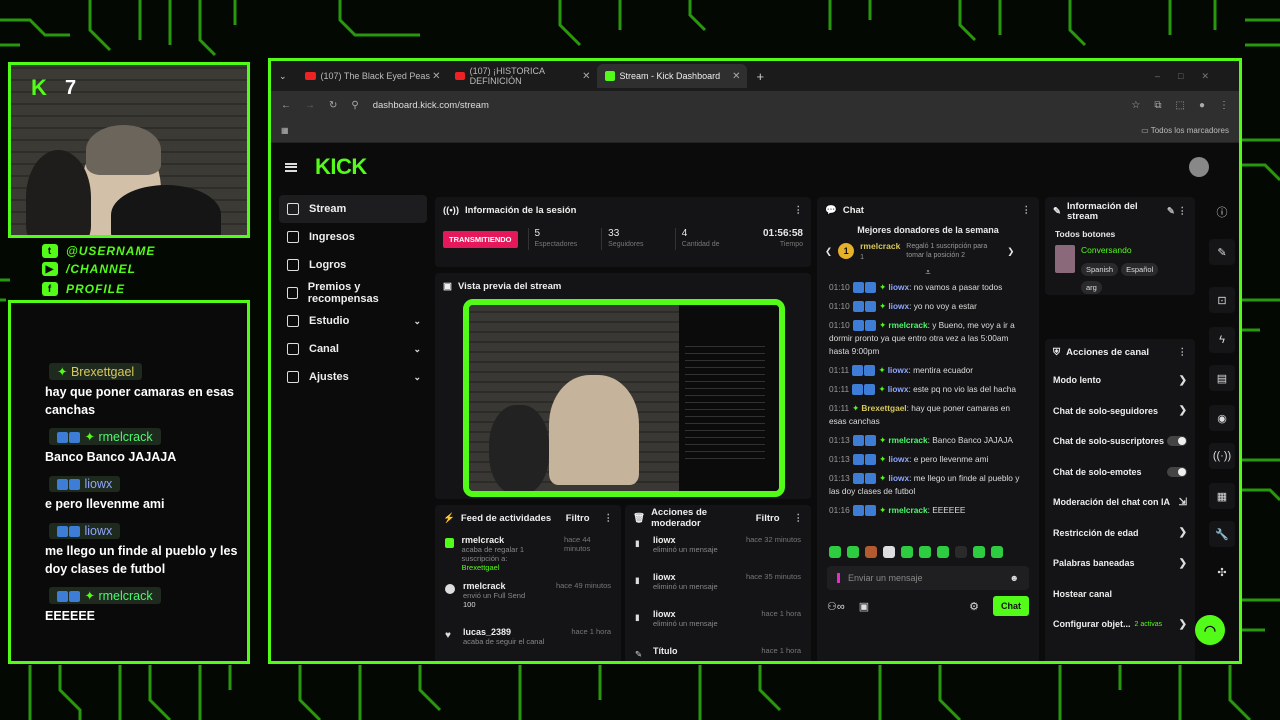  Describe the element at coordinates (1135, 105) in the screenshot. I see `star-icon: ☆` at that location.